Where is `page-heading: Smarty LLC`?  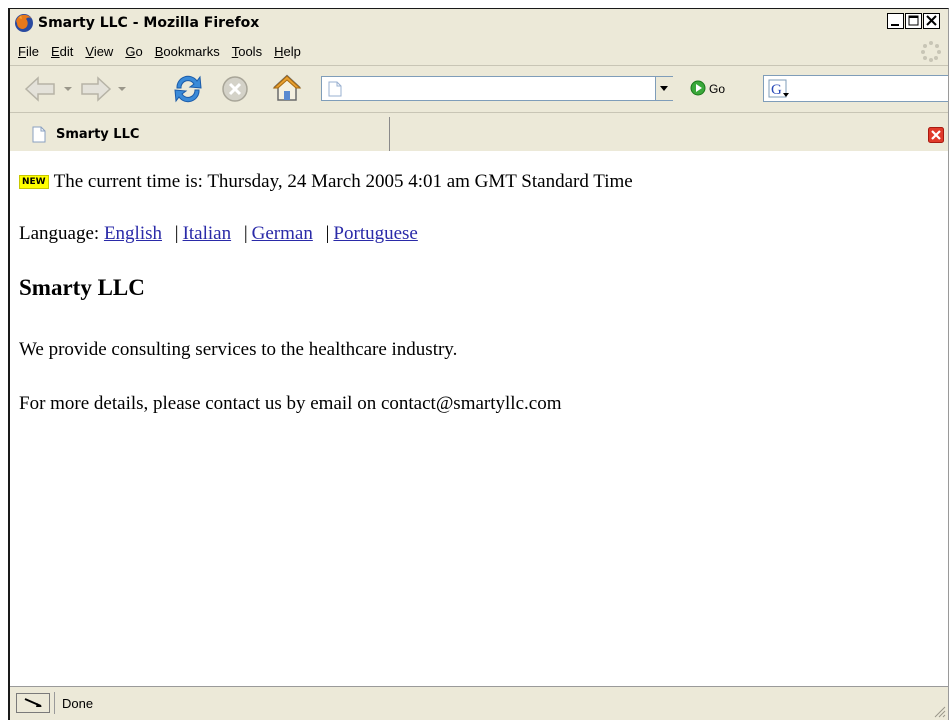 page-heading: Smarty LLC is located at coordinates (82, 287).